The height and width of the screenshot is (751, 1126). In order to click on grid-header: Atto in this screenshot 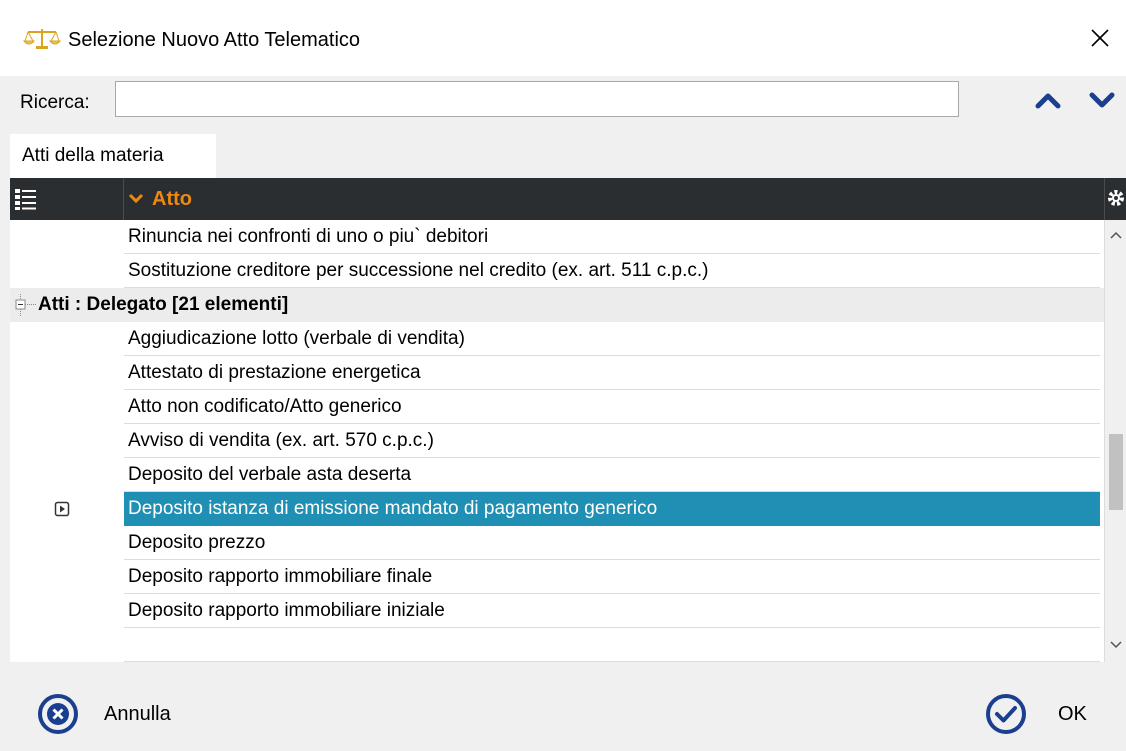, I will do `click(568, 199)`.